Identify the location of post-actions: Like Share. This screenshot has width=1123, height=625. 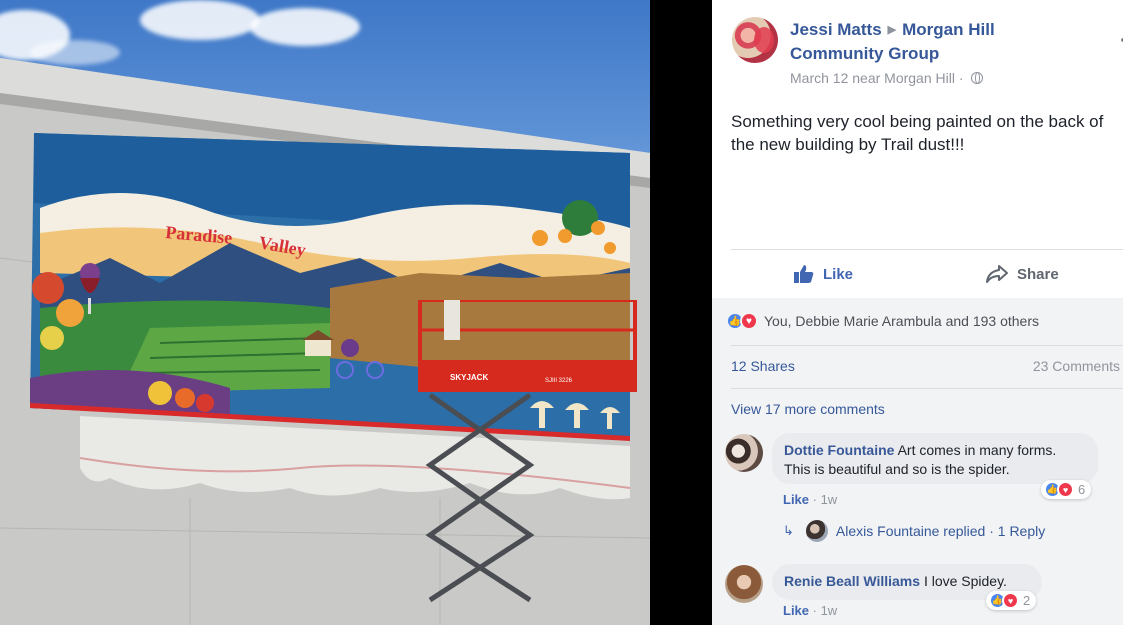
(927, 274).